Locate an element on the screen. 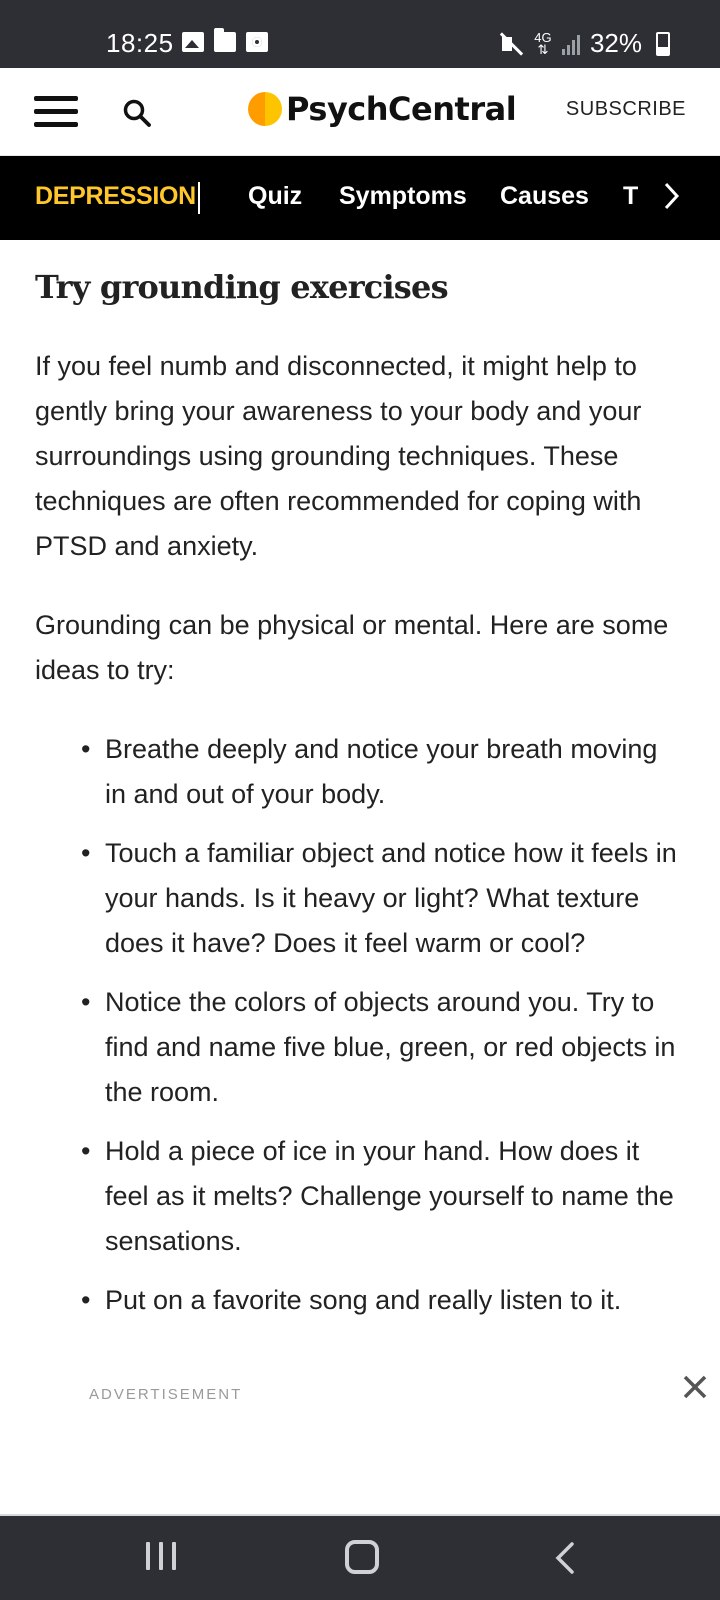 The image size is (720, 1600). nav-item-quiz: Quiz is located at coordinates (275, 196).